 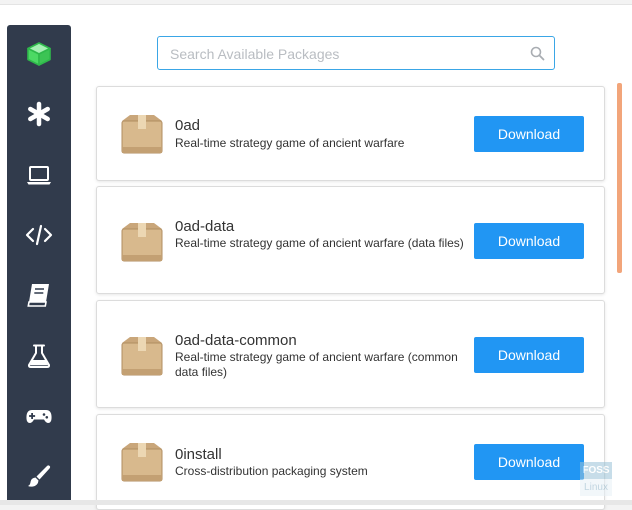 I want to click on package-description: Cross-distribution packaging system, so click(x=271, y=471).